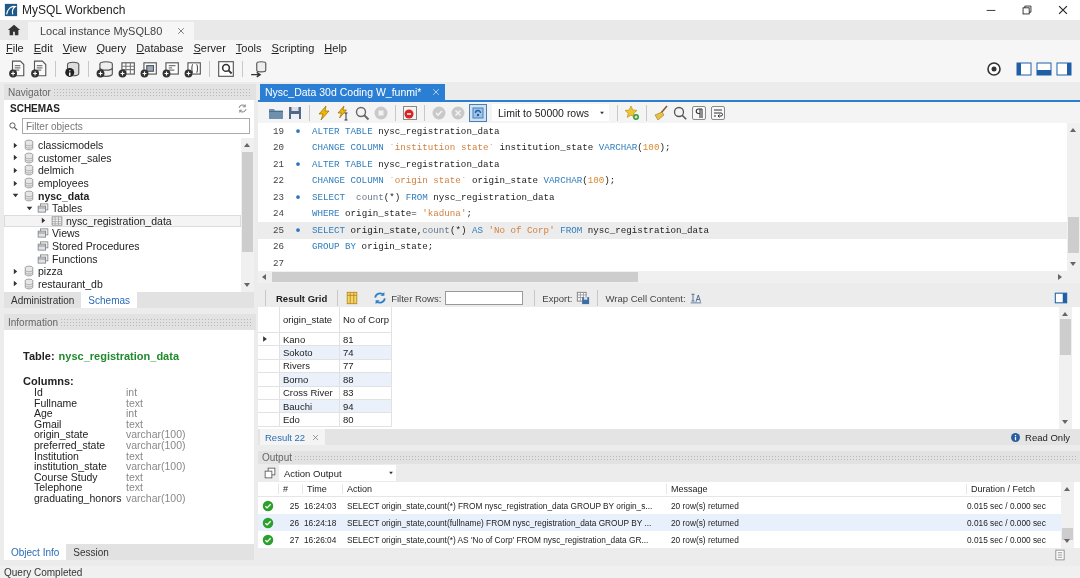 The image size is (1080, 578). What do you see at coordinates (122, 284) in the screenshot?
I see `tree-item: restaurant_db` at bounding box center [122, 284].